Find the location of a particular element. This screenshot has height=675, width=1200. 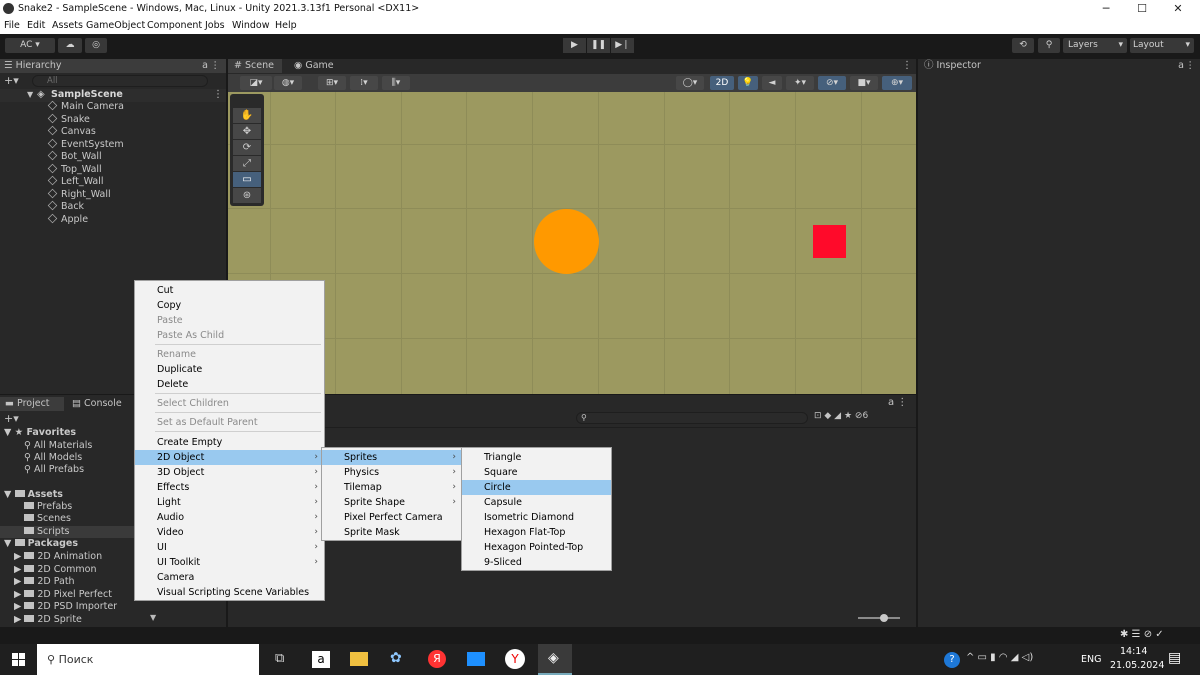

audio-icon: ◄ is located at coordinates (772, 83).